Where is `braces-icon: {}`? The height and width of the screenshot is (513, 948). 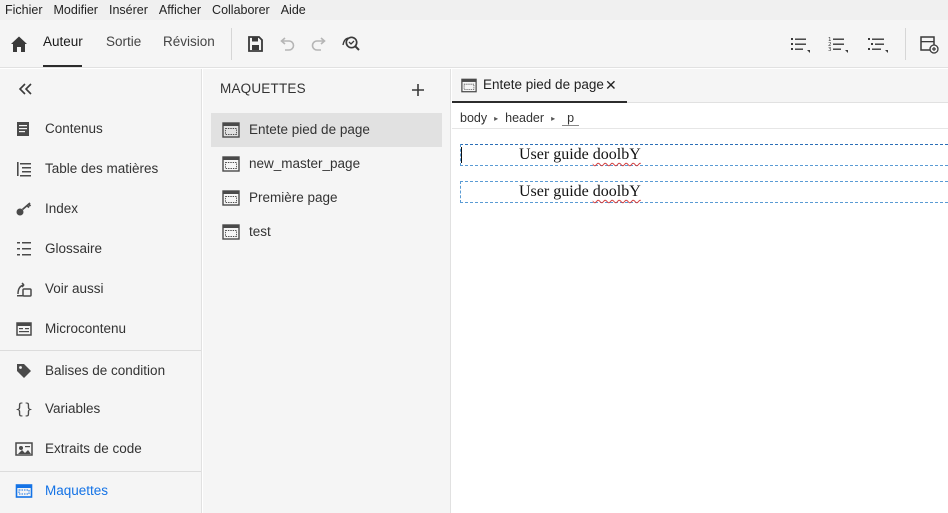
braces-icon: {} is located at coordinates (24, 409).